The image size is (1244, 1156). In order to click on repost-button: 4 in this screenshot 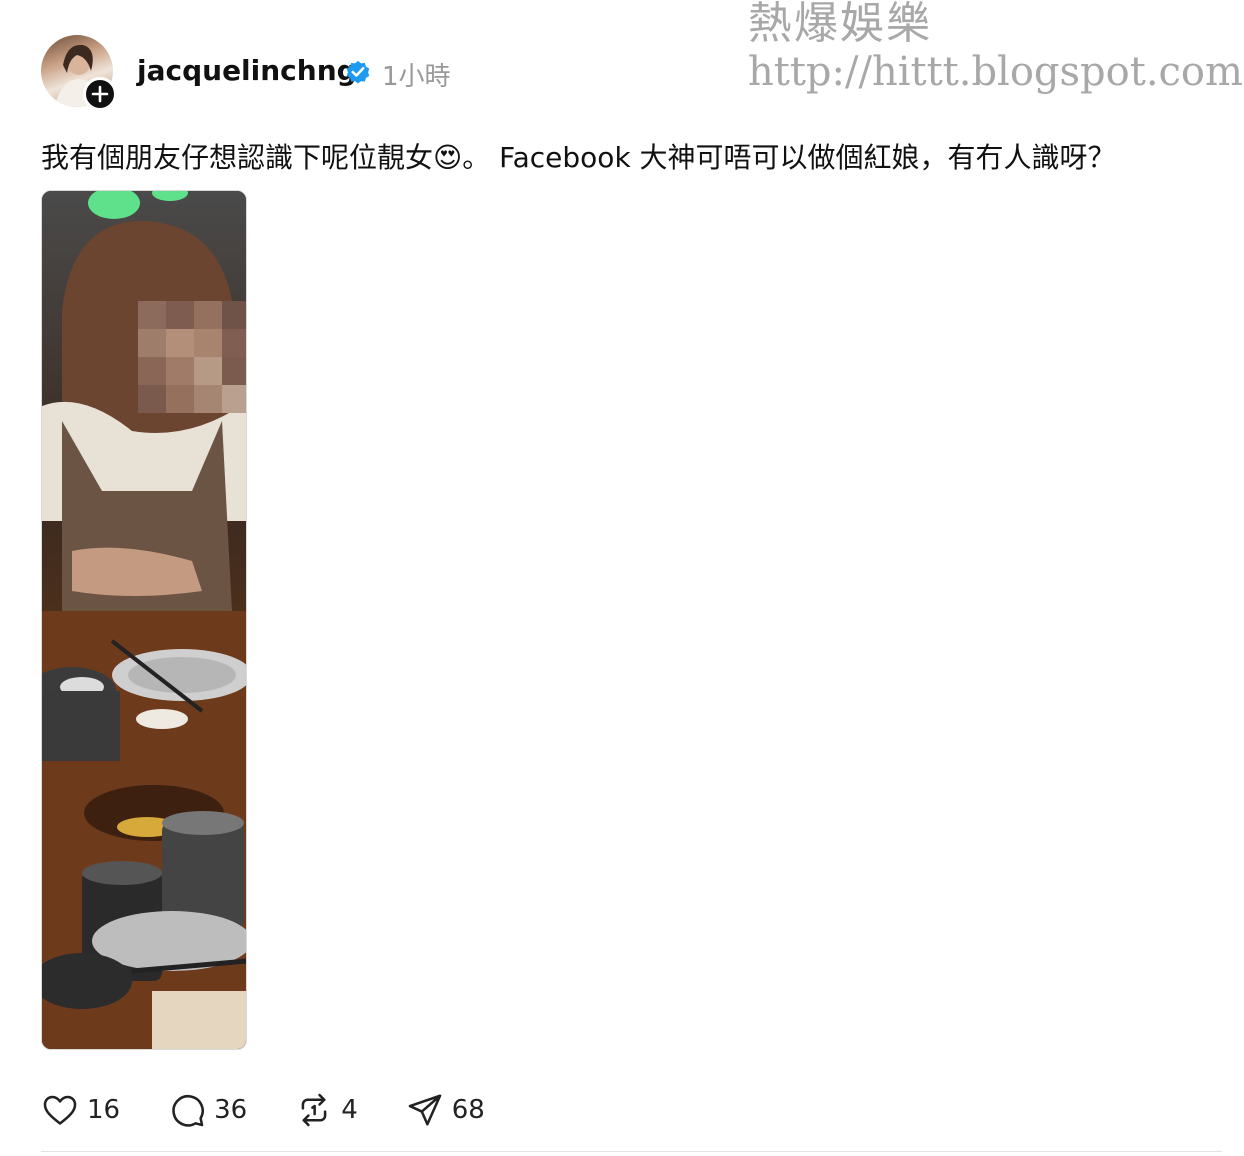, I will do `click(326, 1110)`.